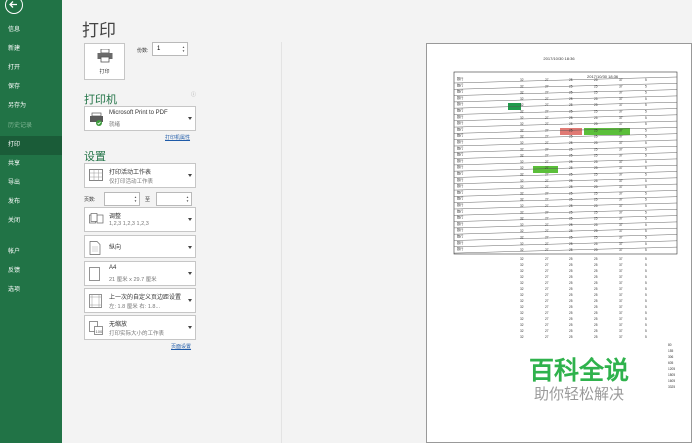 The image size is (692, 443). What do you see at coordinates (115, 217) in the screenshot?
I see `collate-main: 调整` at bounding box center [115, 217].